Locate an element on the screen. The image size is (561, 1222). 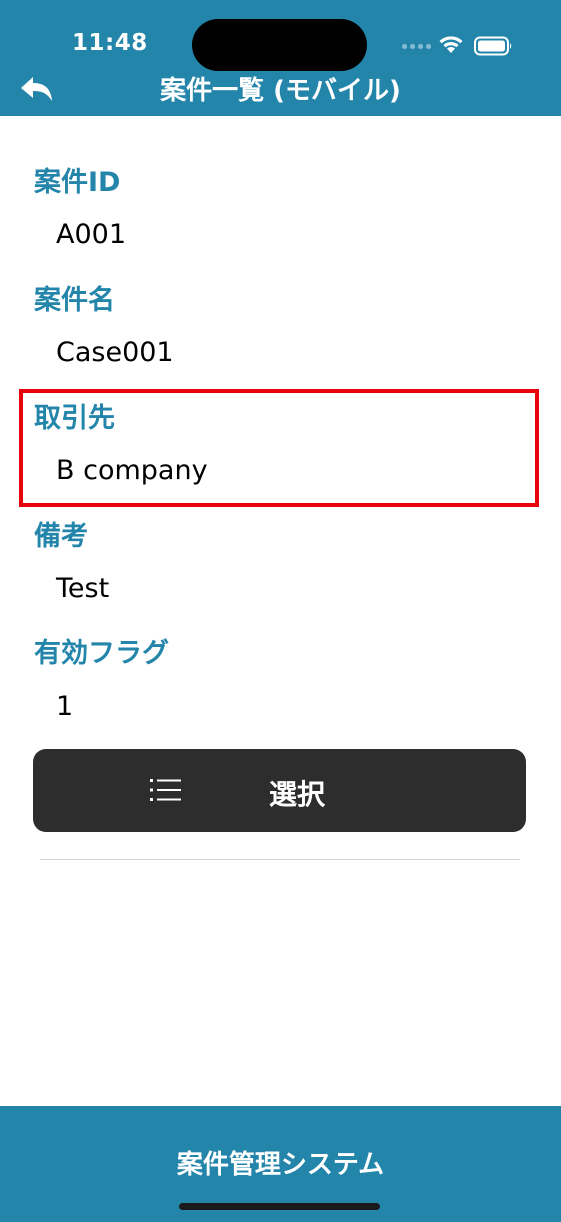
nav-header: 11:48 案件一覧 (モバイル) is located at coordinates (280, 58).